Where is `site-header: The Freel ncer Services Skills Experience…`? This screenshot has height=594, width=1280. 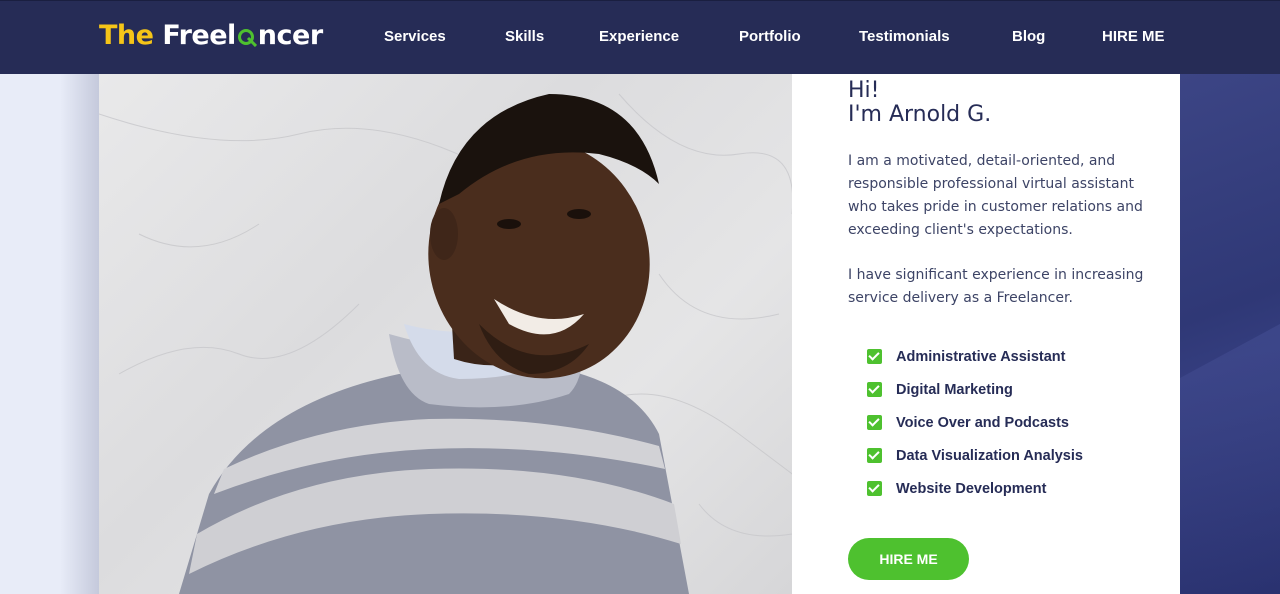
site-header: The Freel ncer Services Skills Experience… is located at coordinates (640, 37).